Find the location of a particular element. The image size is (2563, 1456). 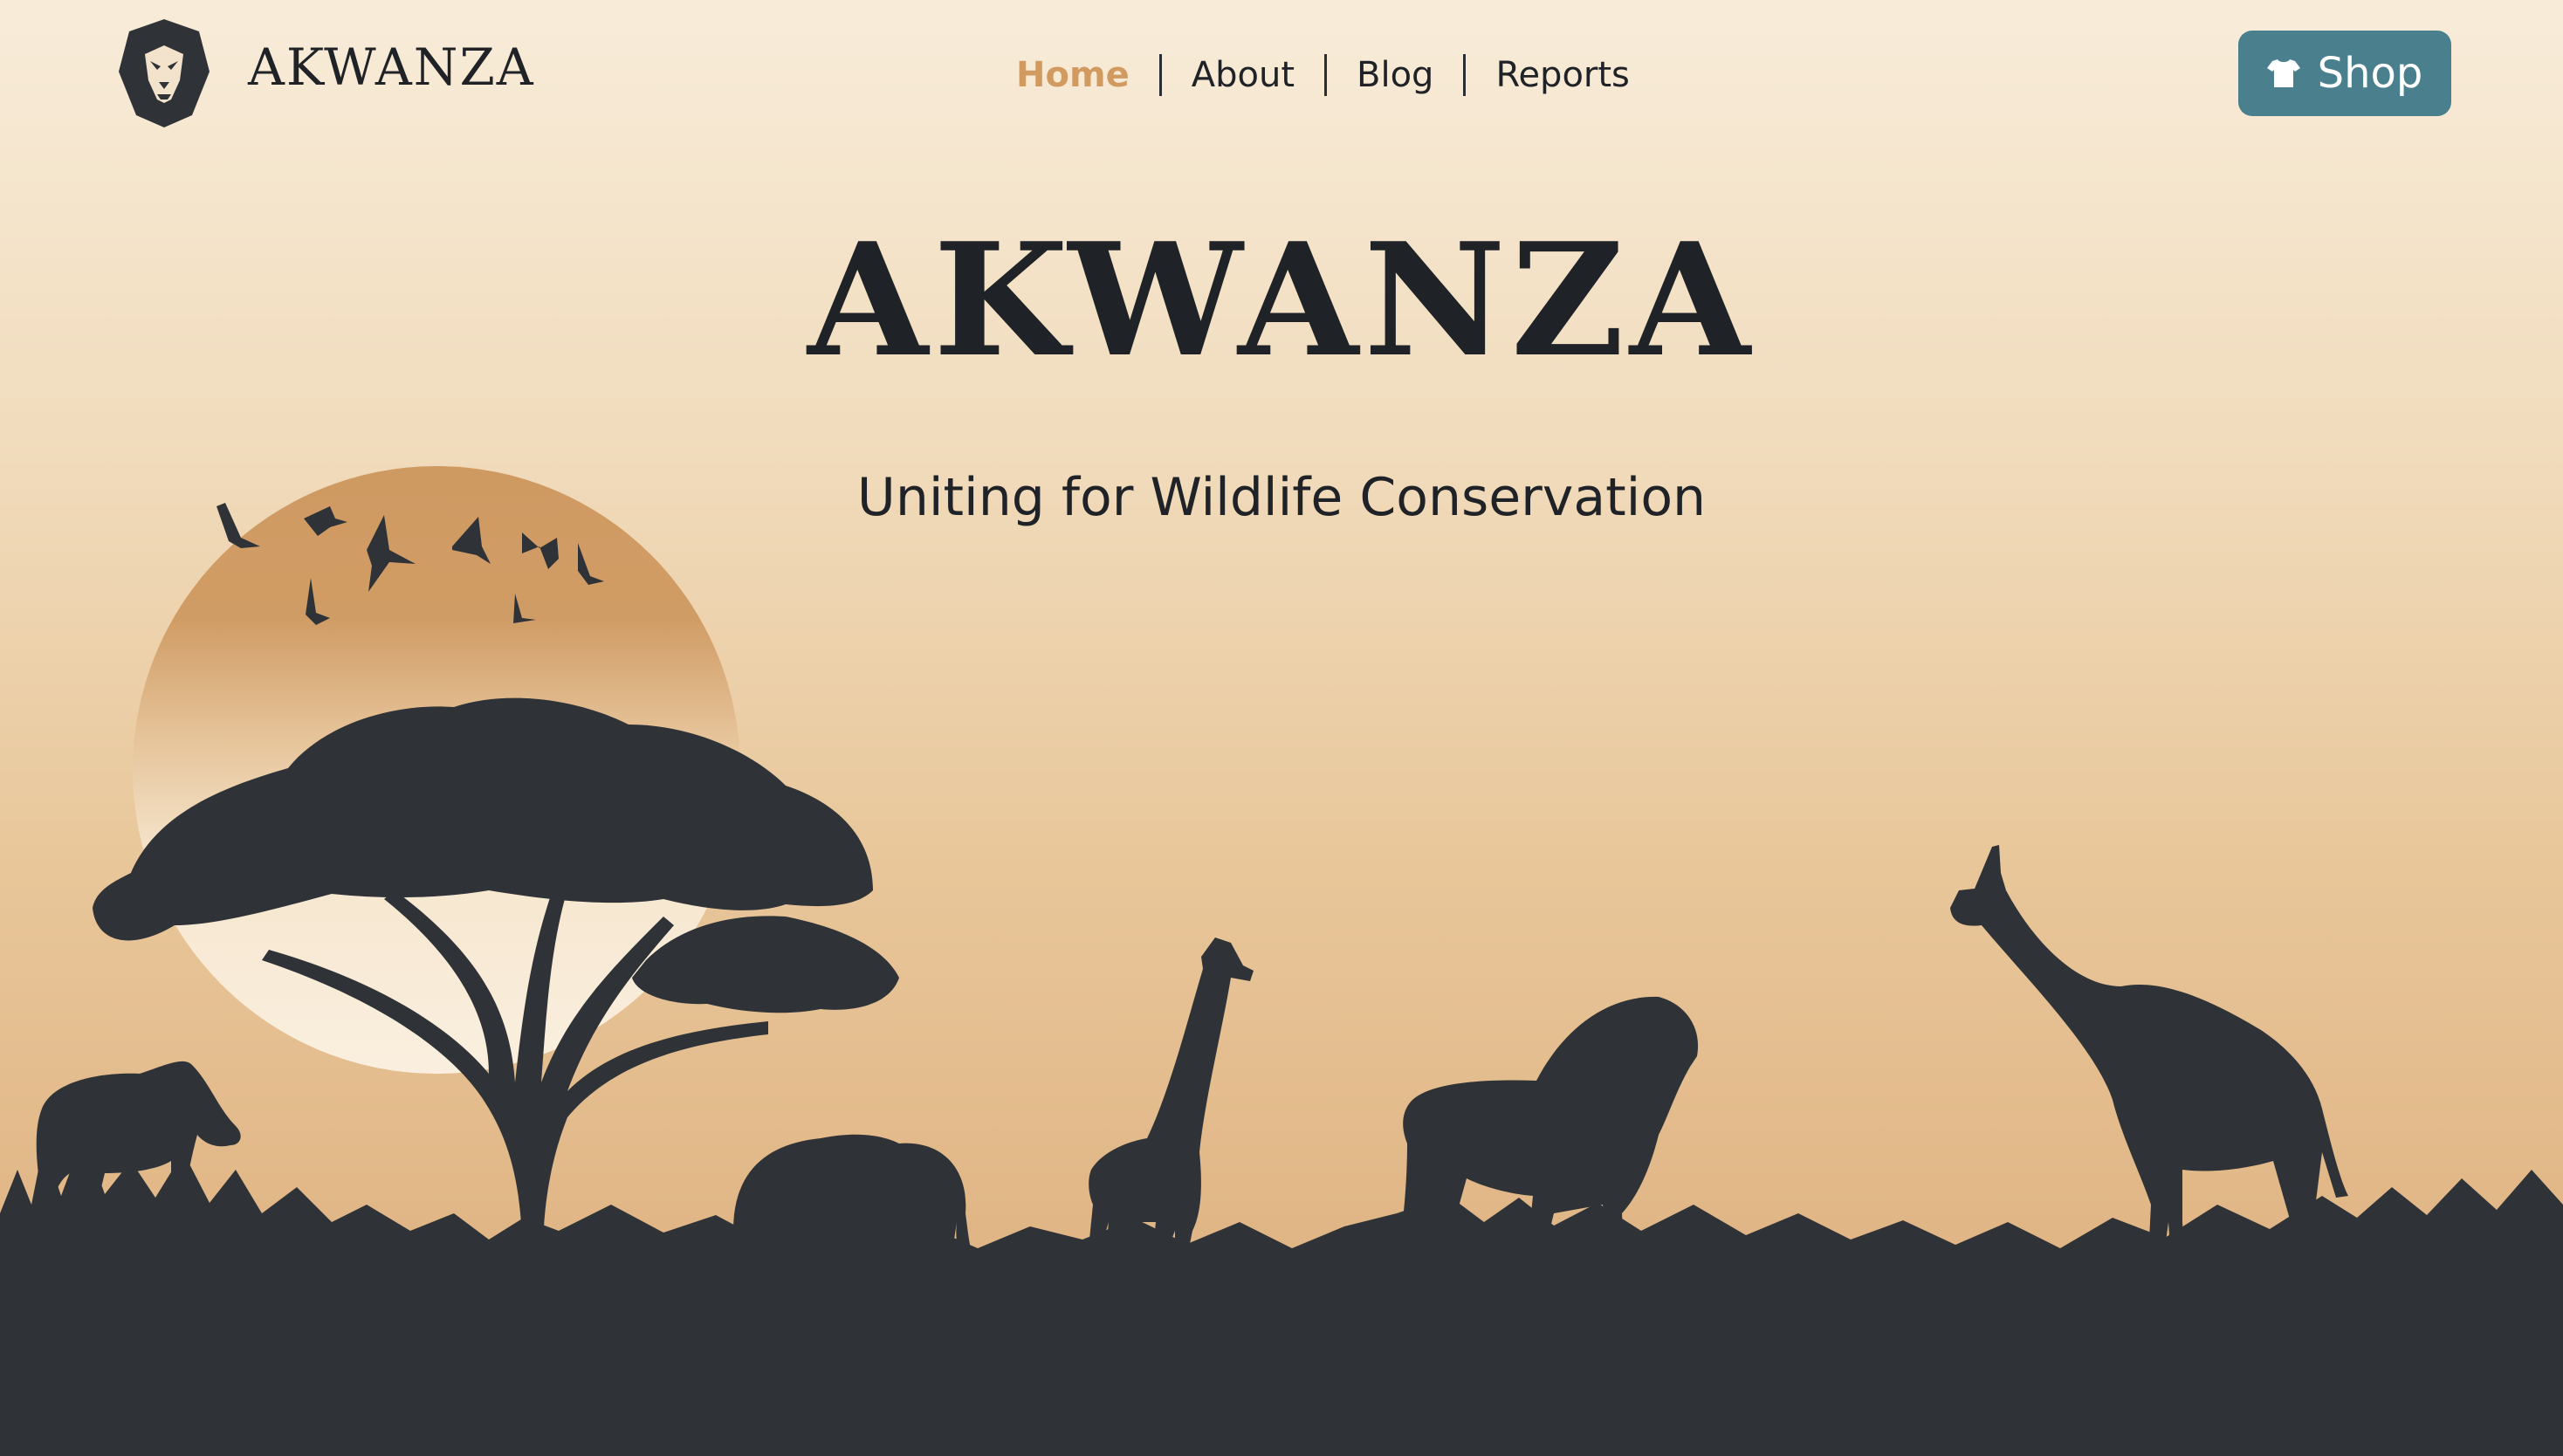

nav-blog: Blog is located at coordinates (1395, 75).